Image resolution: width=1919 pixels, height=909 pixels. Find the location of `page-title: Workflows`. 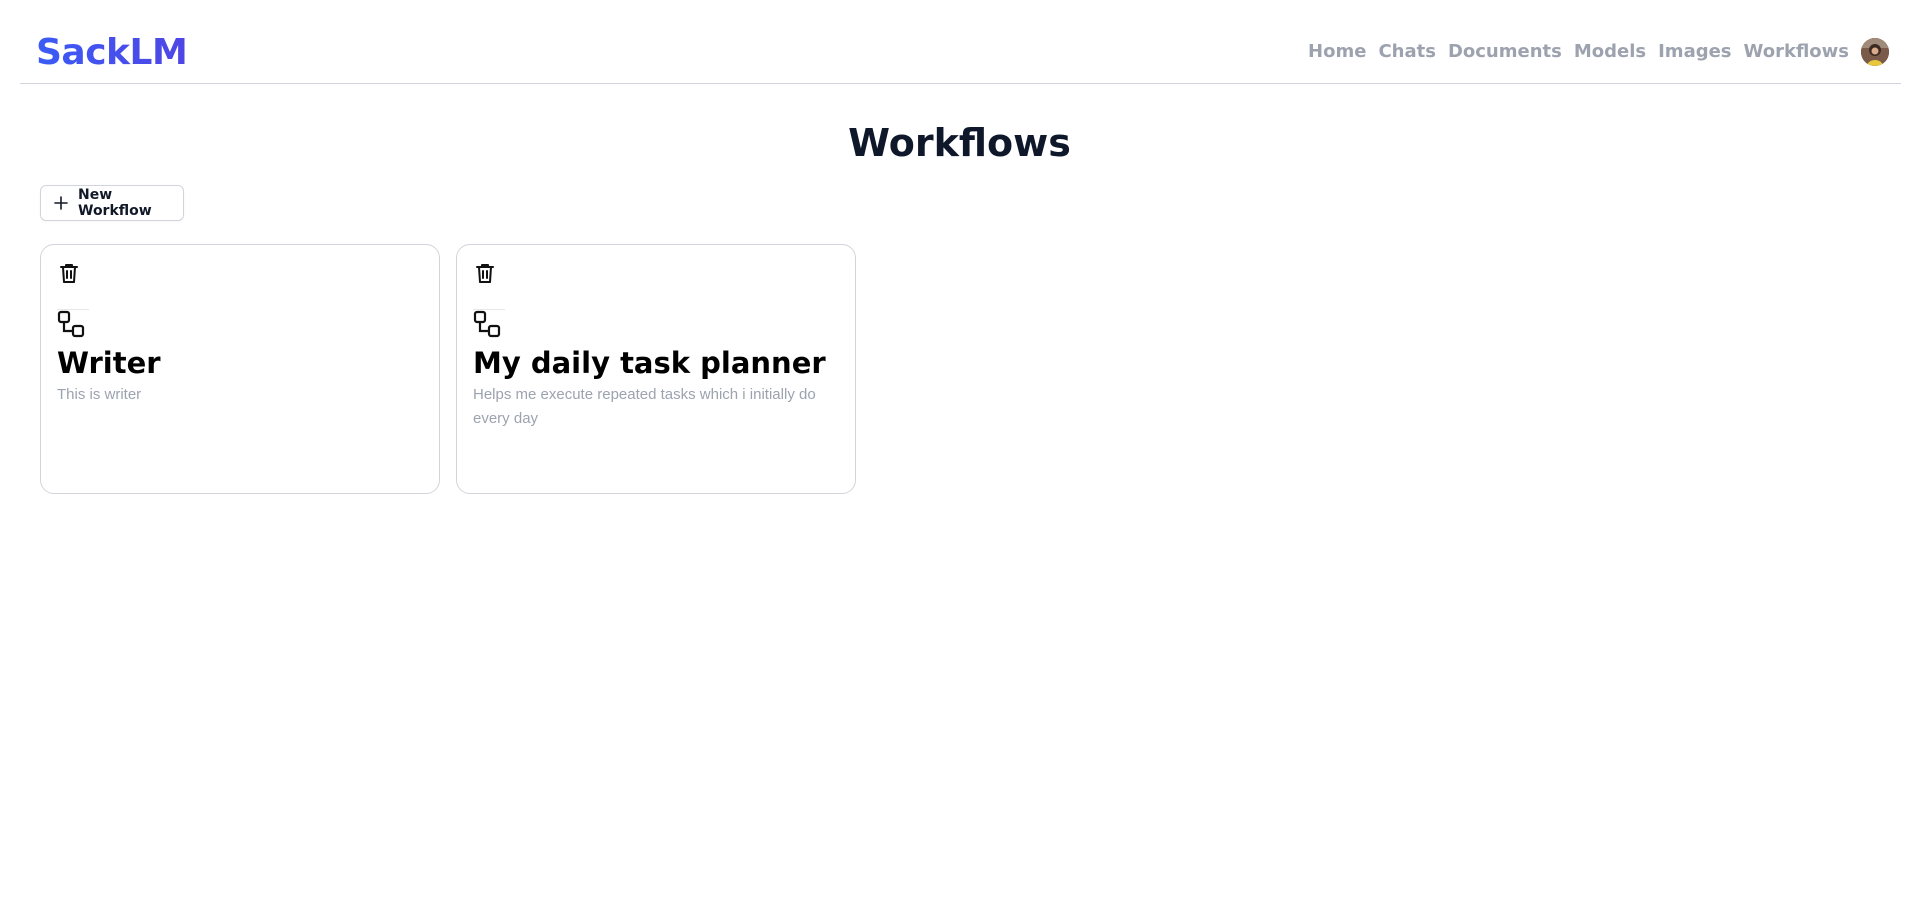

page-title: Workflows is located at coordinates (959, 143).